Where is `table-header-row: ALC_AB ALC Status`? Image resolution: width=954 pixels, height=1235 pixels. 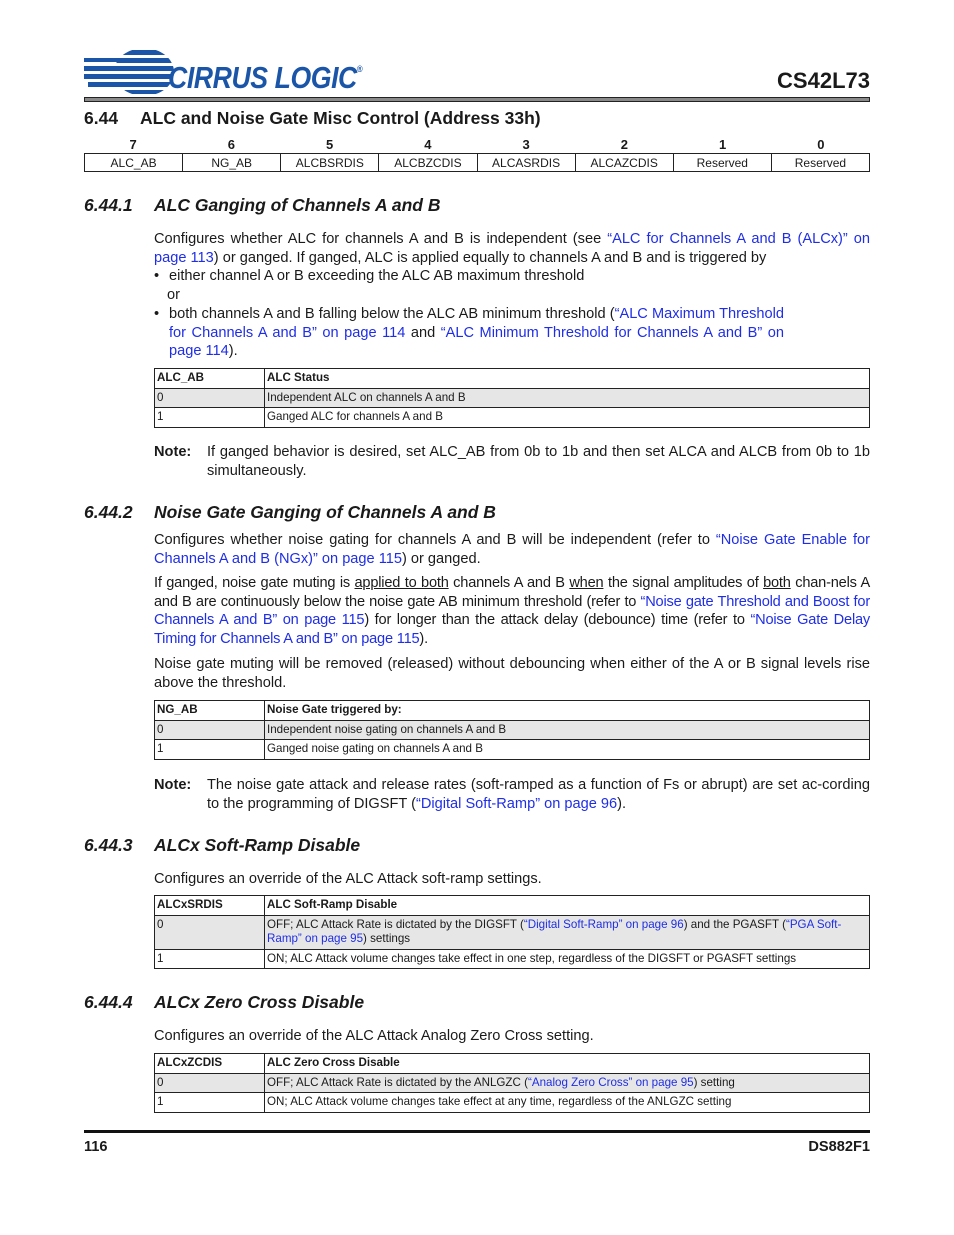 table-header-row: ALC_AB ALC Status is located at coordinates (512, 378).